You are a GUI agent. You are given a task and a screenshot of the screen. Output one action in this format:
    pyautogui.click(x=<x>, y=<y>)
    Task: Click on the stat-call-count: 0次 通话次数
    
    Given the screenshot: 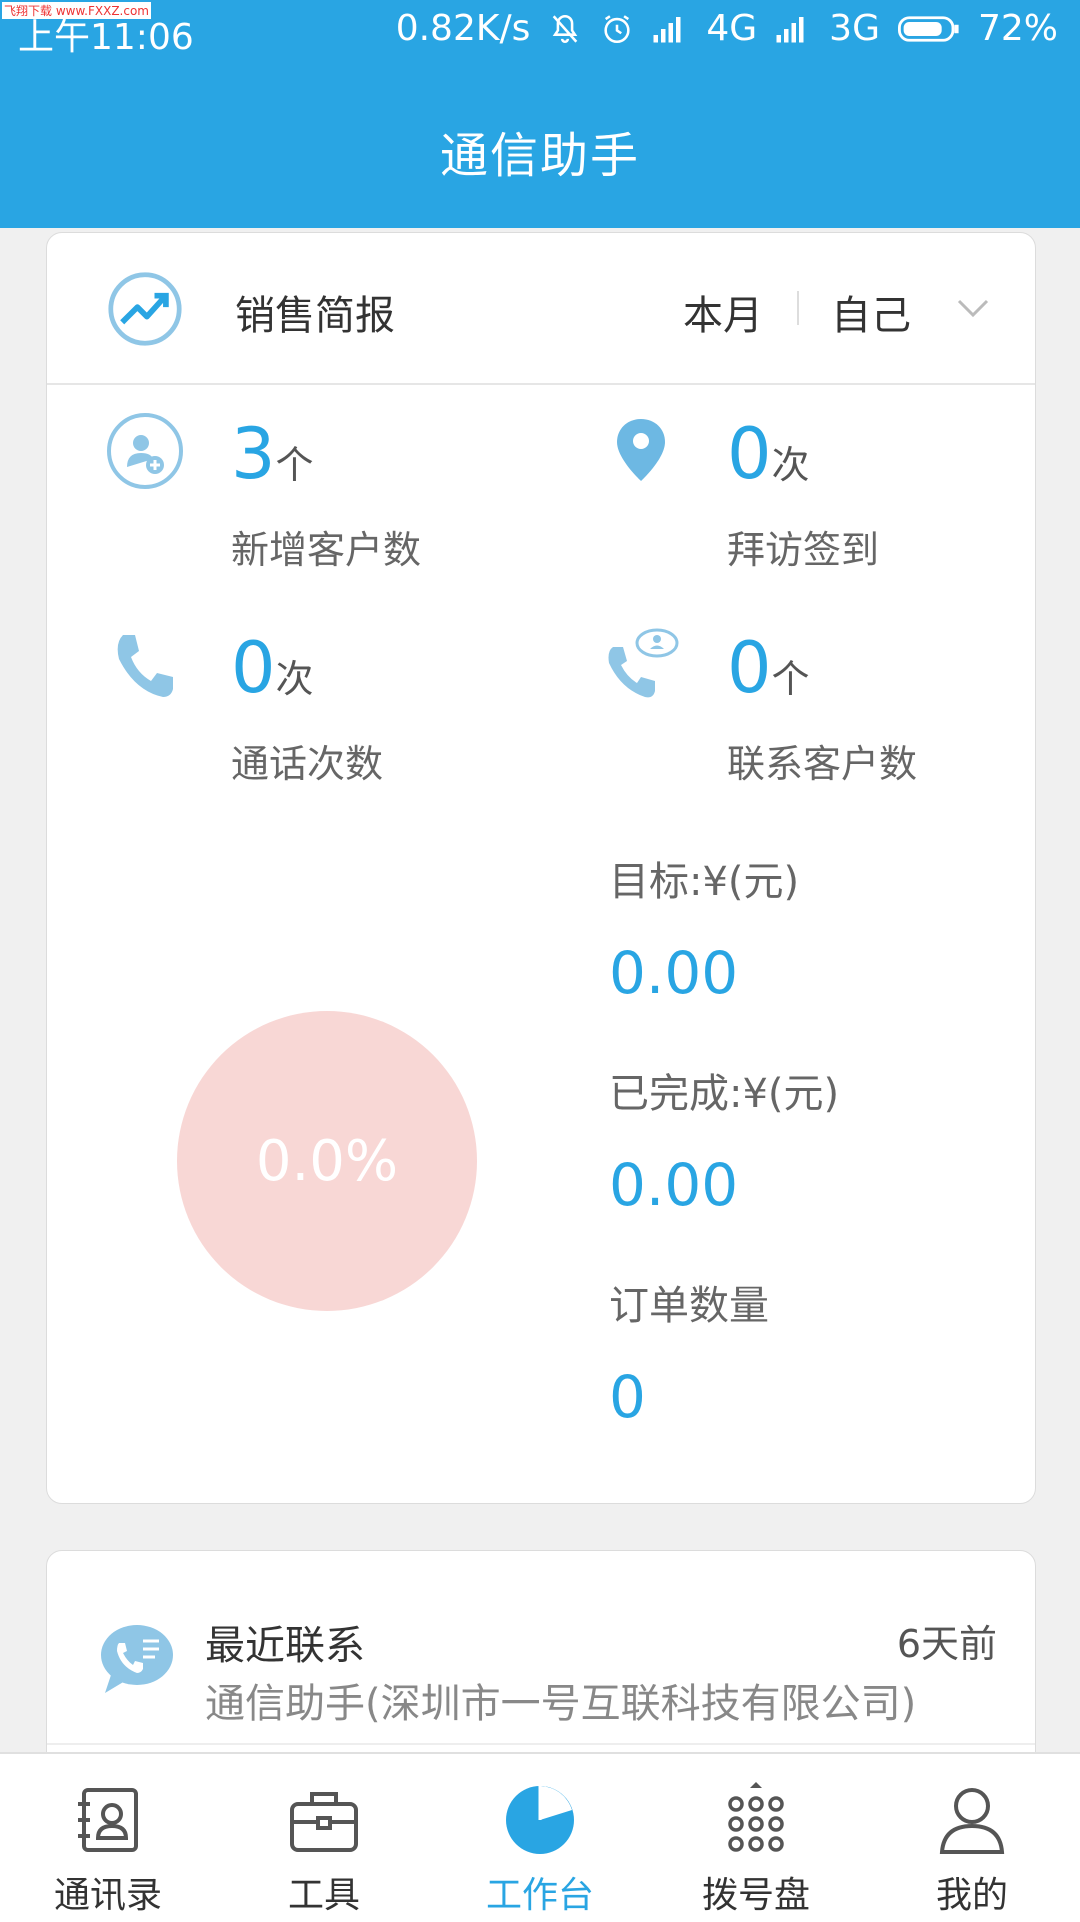 What is the action you would take?
    pyautogui.click(x=305, y=715)
    